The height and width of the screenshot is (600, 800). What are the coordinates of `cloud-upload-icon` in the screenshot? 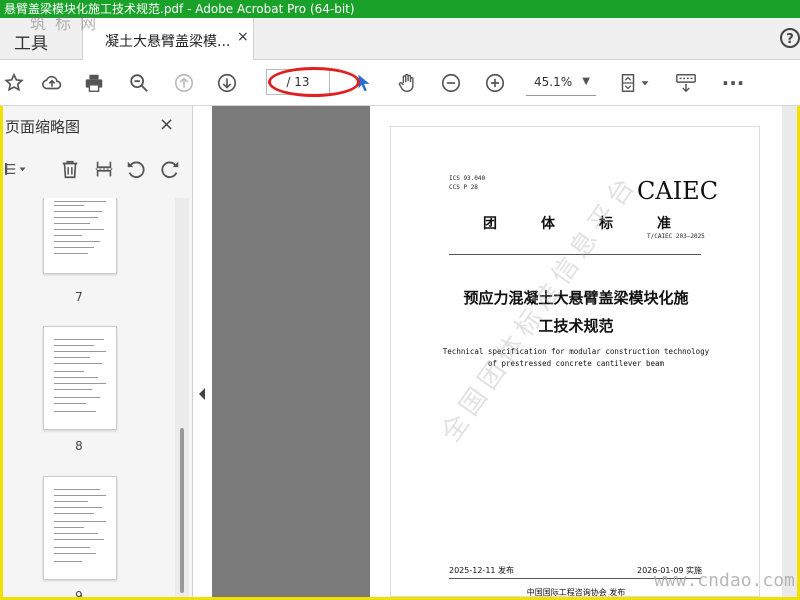 It's located at (52, 83).